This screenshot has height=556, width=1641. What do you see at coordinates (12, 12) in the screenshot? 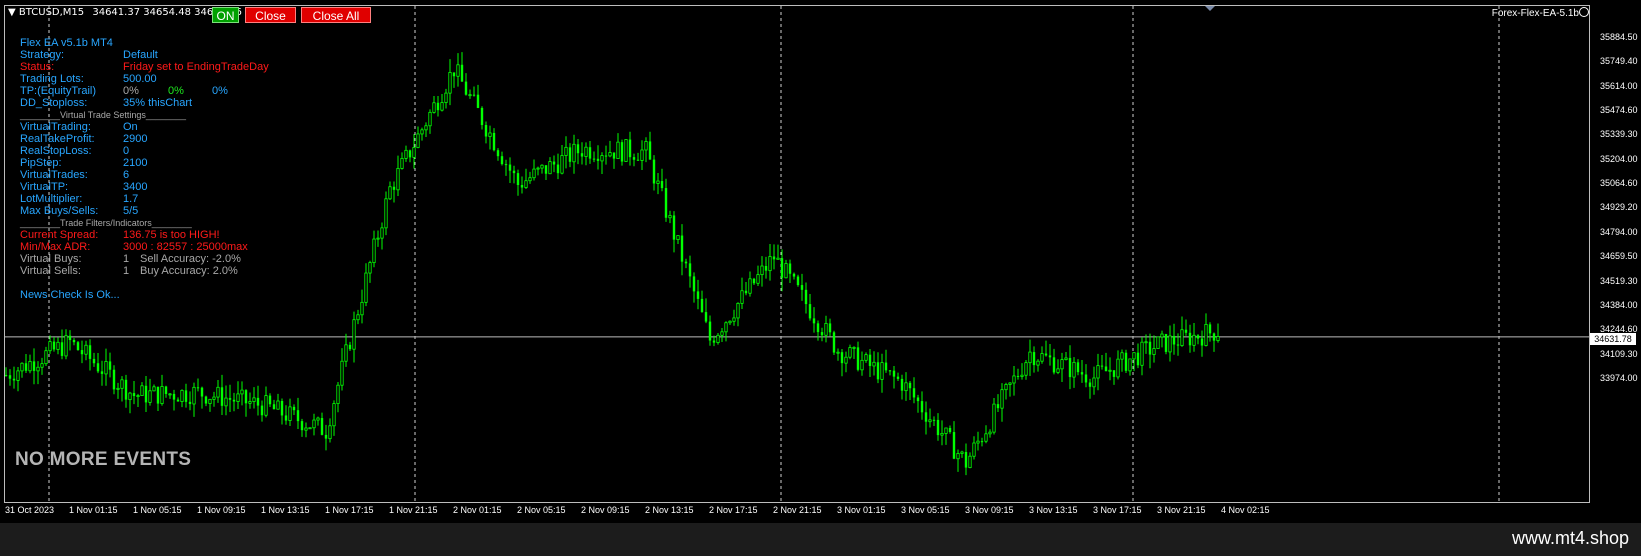
I see `dropdown-triangle-icon: ▼` at bounding box center [12, 12].